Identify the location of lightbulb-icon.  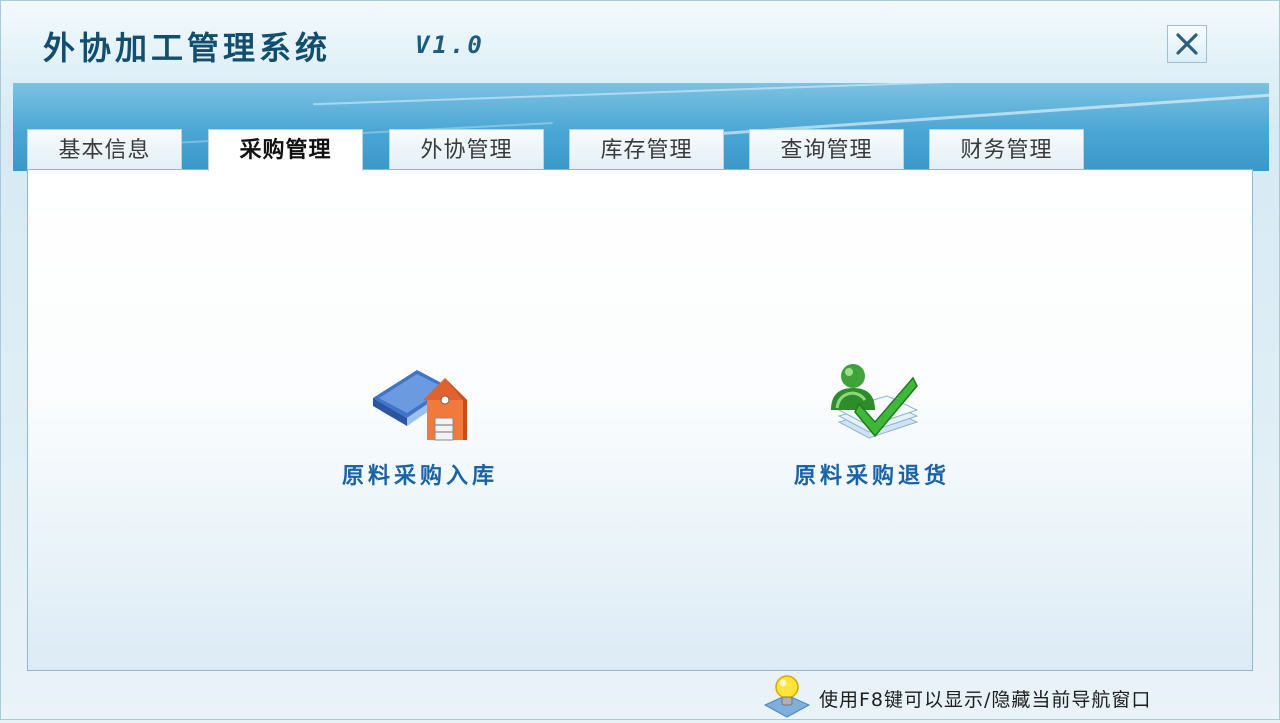
(787, 696).